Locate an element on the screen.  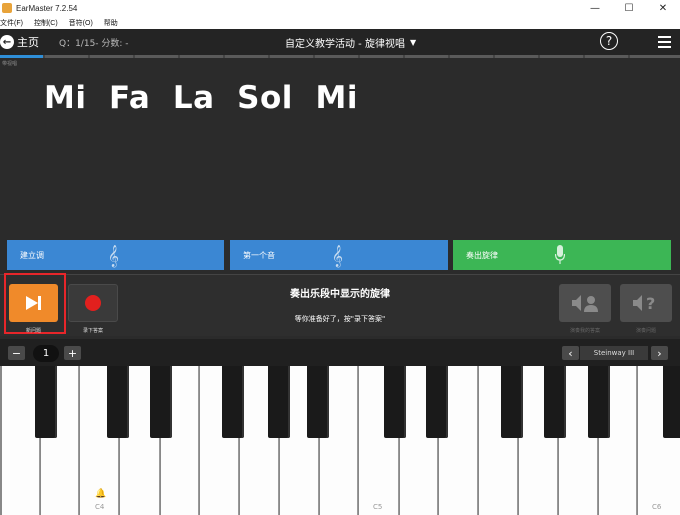
app-header: ← 主页 Q：1/15- 分数: - 自定义教学活动 - 旋律视唱 ▼ ? is located at coordinates (340, 42).